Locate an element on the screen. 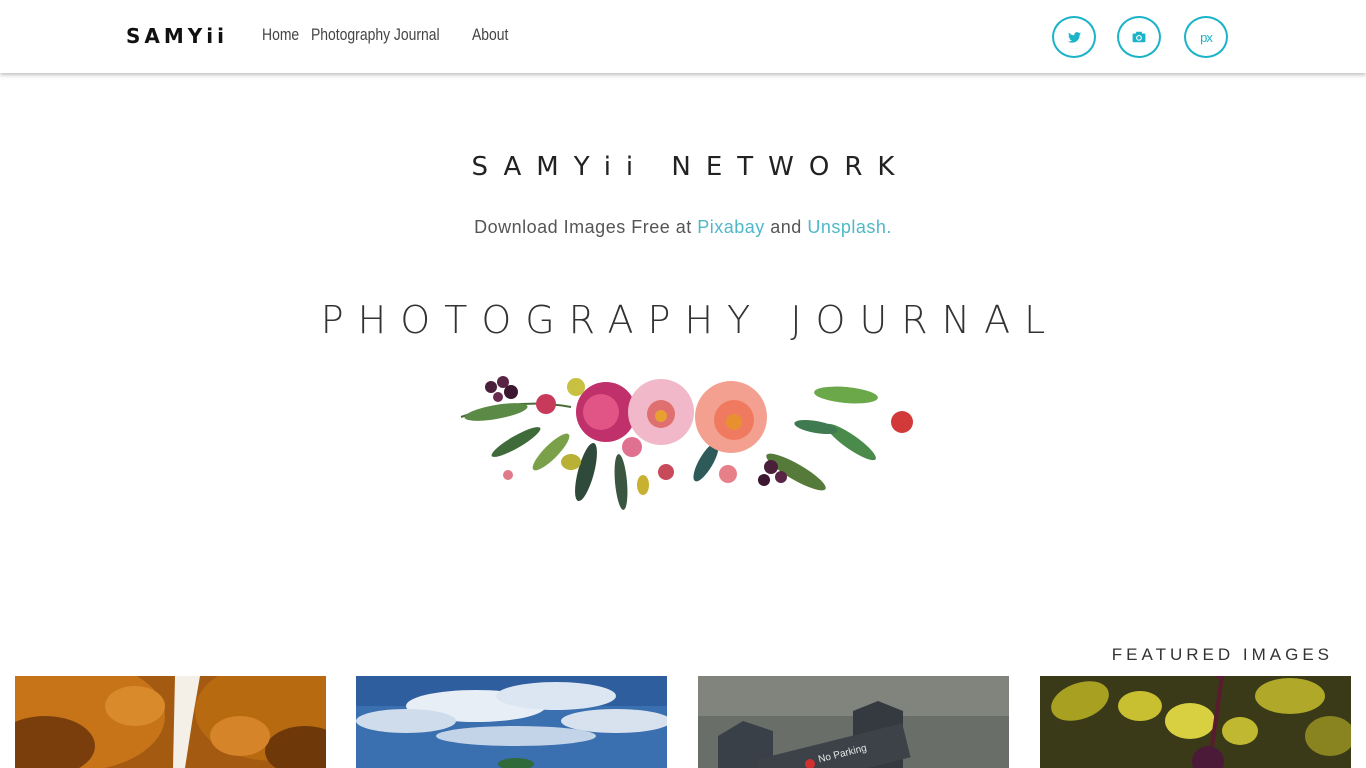 Image resolution: width=1366 pixels, height=768 pixels. no-parking-sign-image: No Parking is located at coordinates (853, 722).